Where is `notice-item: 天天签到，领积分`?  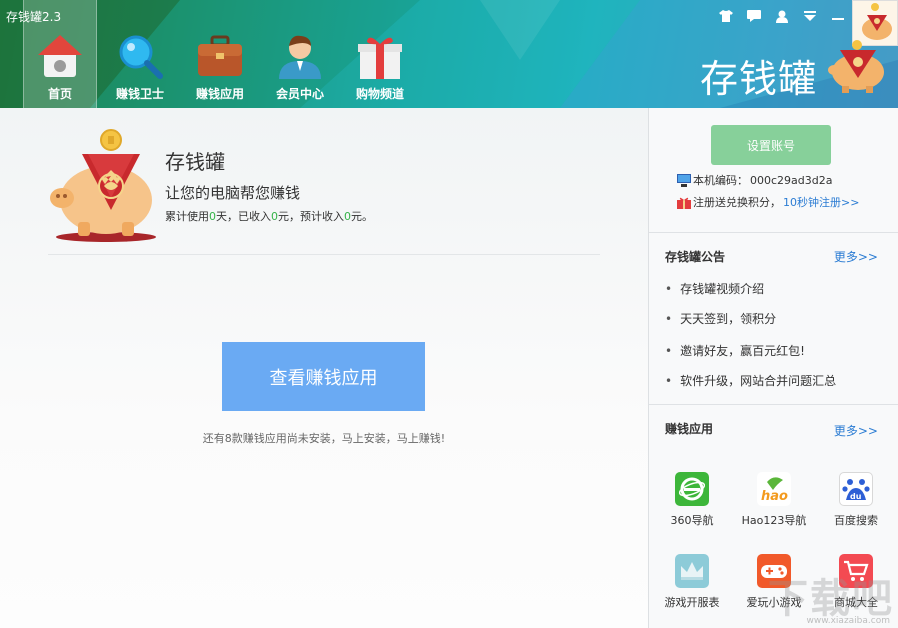 notice-item: 天天签到，领积分 is located at coordinates (720, 318).